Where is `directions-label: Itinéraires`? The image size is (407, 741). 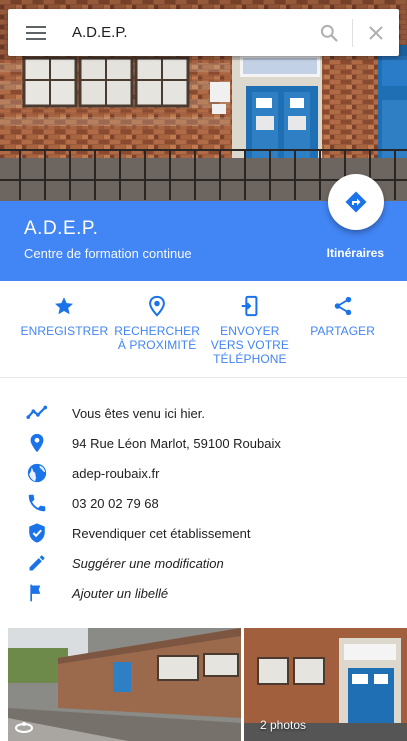 directions-label: Itinéraires is located at coordinates (355, 253).